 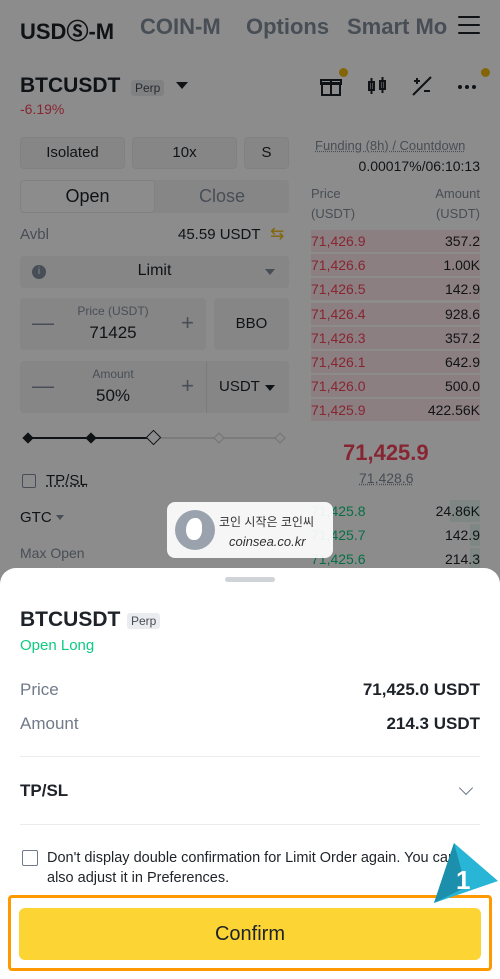 What do you see at coordinates (70, 619) in the screenshot?
I see `sheet-symbol: BTCUSDT` at bounding box center [70, 619].